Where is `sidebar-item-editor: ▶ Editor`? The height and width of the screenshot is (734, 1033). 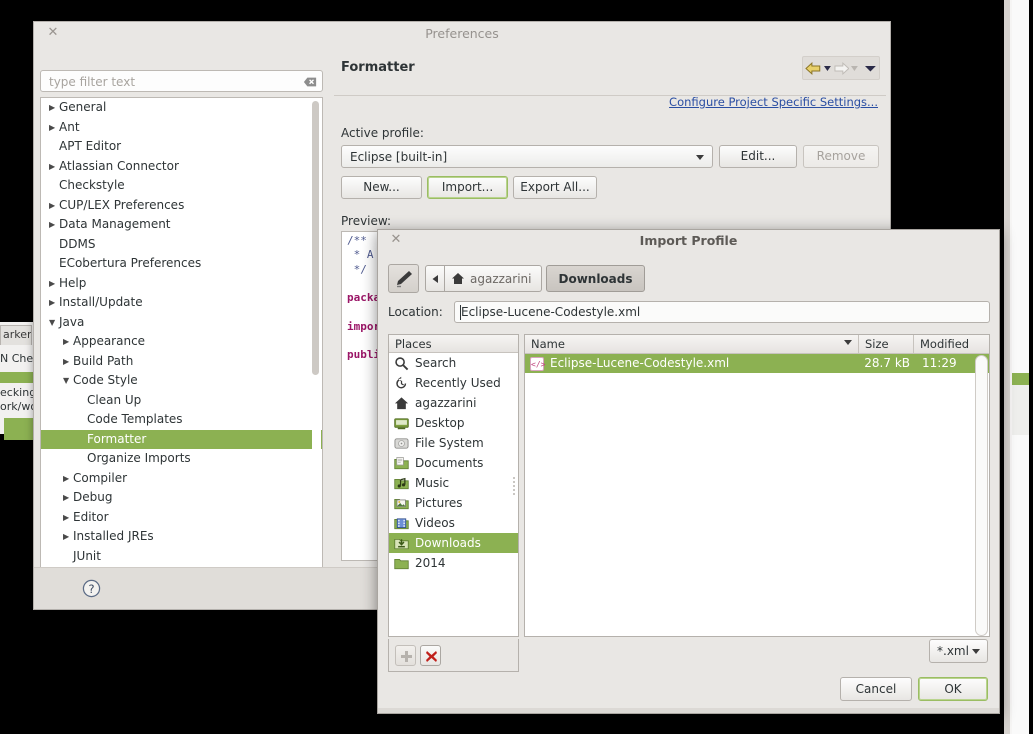 sidebar-item-editor: ▶ Editor is located at coordinates (181, 518).